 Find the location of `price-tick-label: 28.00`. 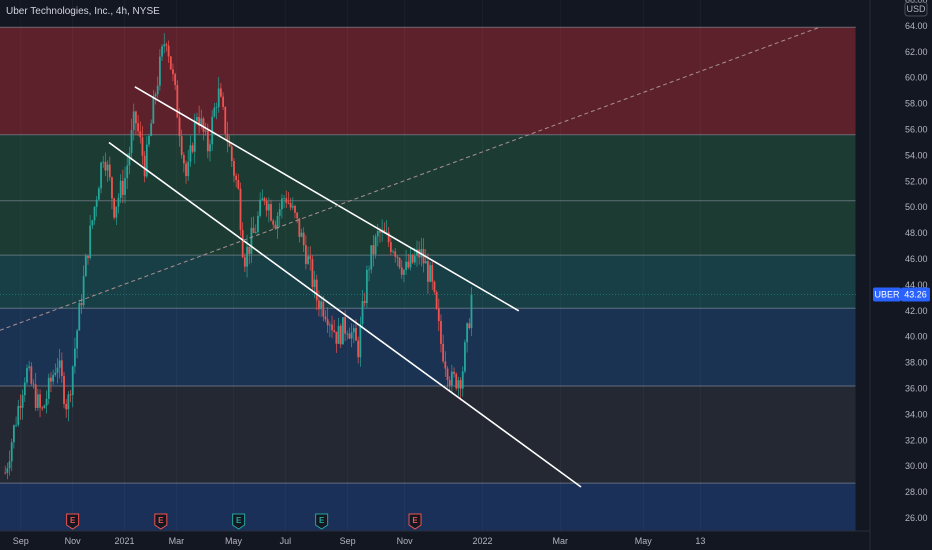

price-tick-label: 28.00 is located at coordinates (916, 492).